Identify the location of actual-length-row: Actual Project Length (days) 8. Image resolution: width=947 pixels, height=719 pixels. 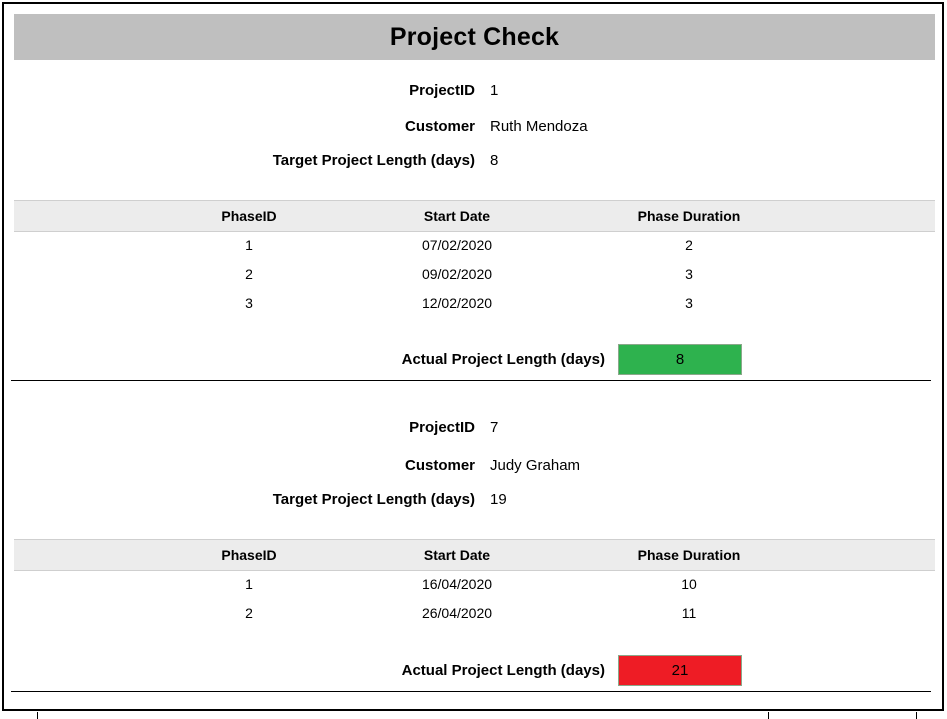
(473, 360).